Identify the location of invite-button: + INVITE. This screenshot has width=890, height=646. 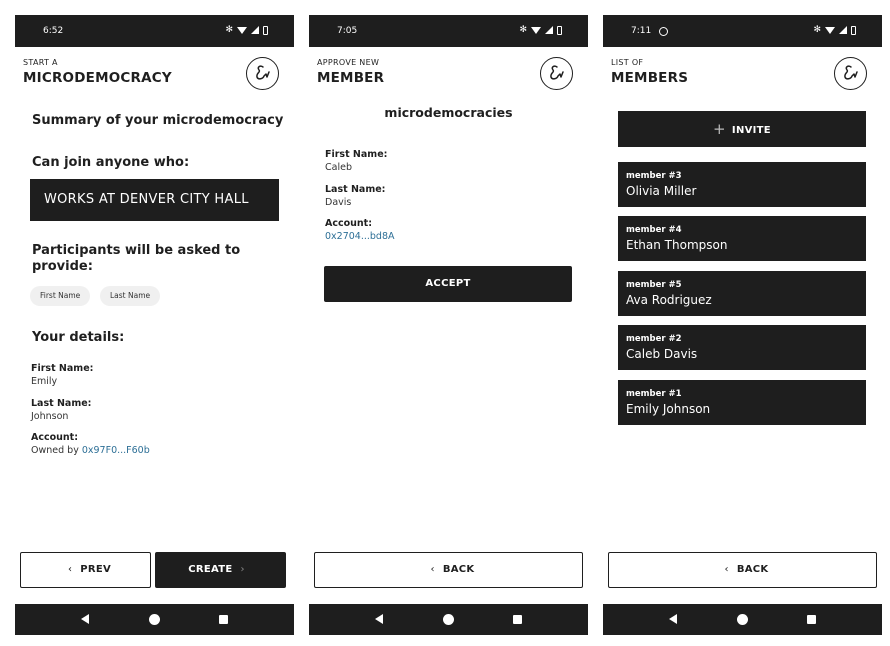
(742, 129).